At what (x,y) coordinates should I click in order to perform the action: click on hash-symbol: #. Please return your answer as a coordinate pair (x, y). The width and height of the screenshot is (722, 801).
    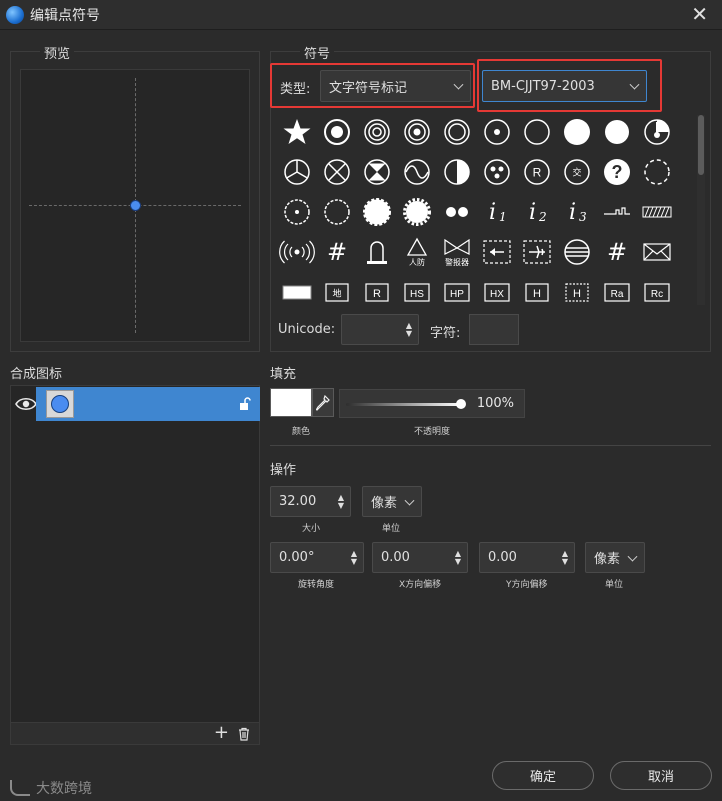
    Looking at the image, I should click on (337, 252).